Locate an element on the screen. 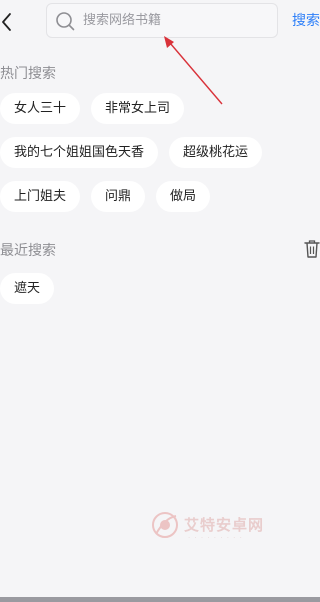 The image size is (320, 602). top-bar: 搜索 is located at coordinates (160, 22).